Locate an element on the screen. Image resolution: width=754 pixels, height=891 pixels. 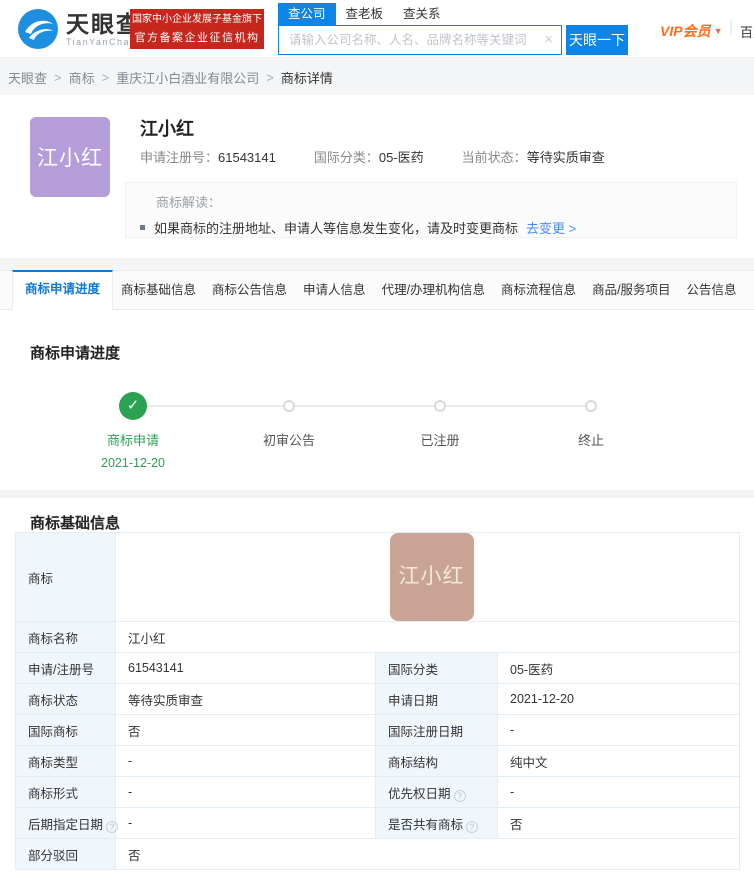
vip-member-menu: VIP会员 ▼ is located at coordinates (691, 31).